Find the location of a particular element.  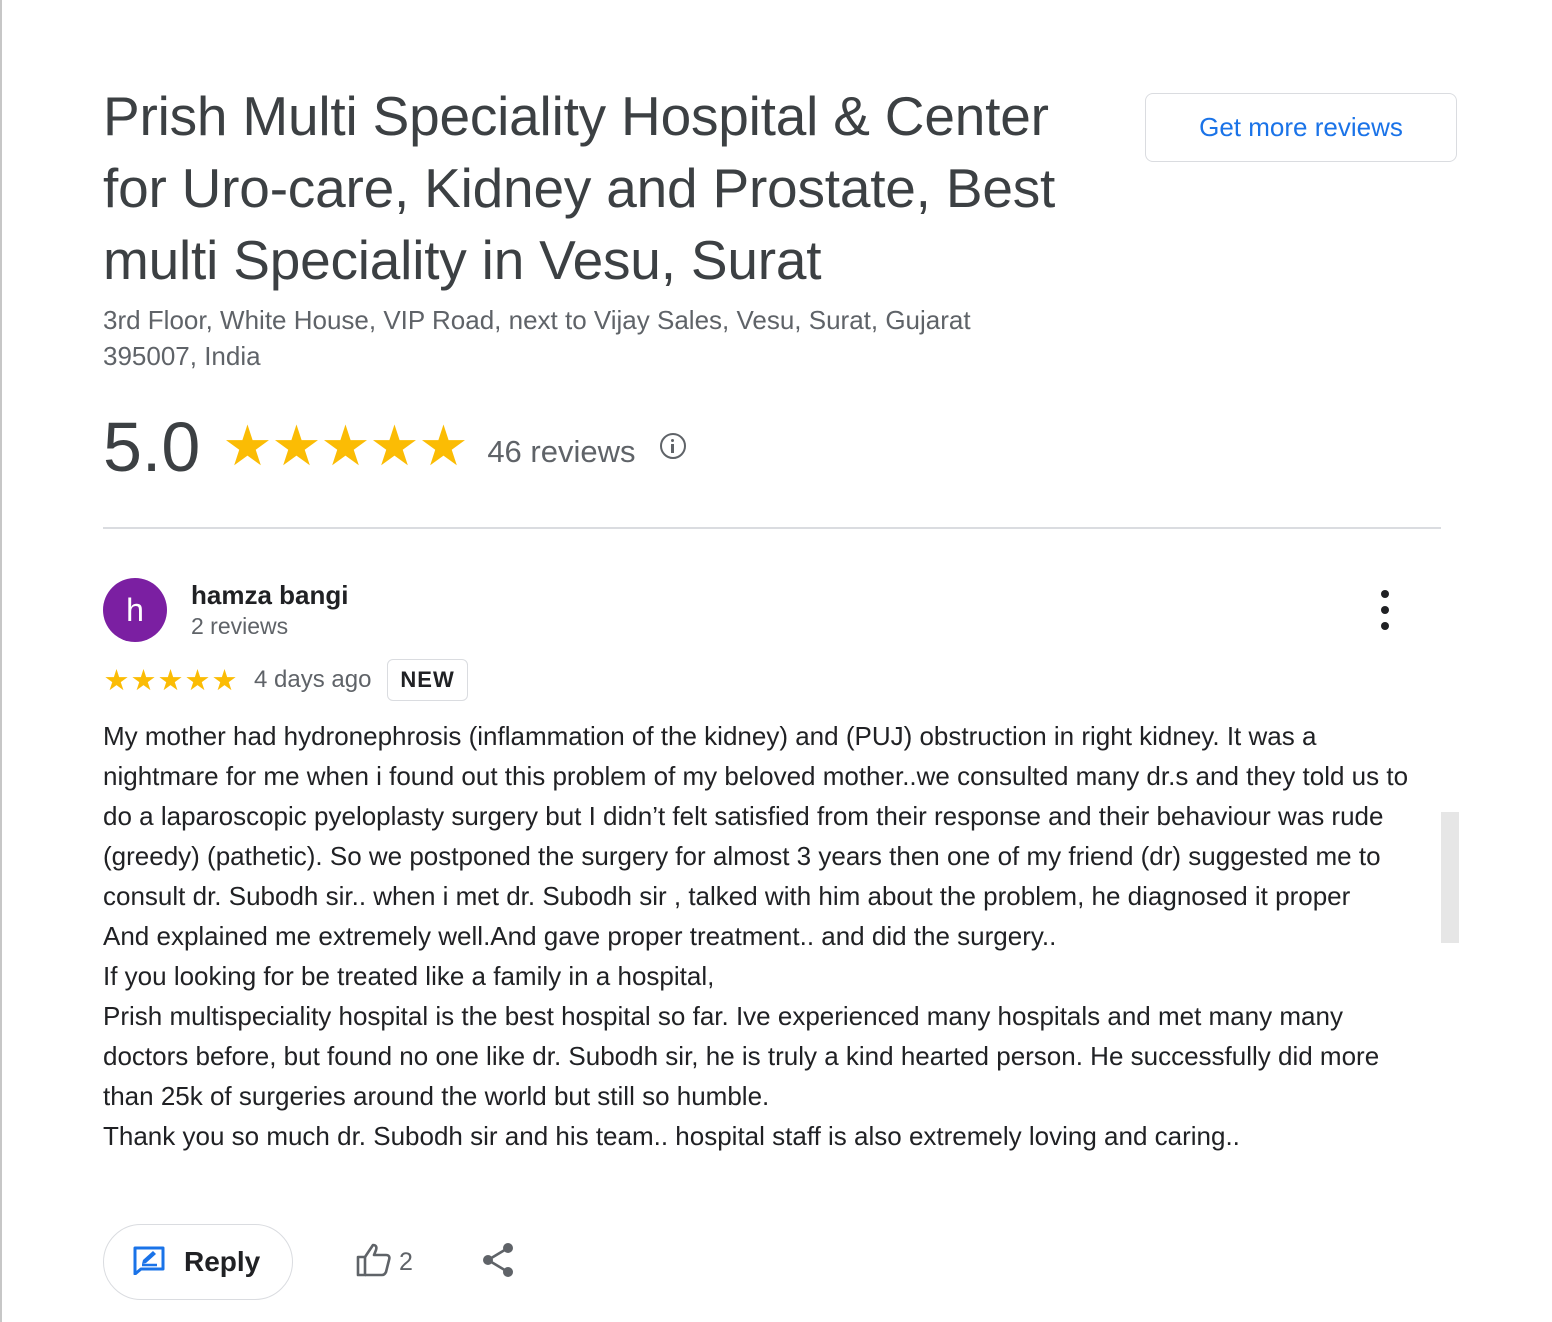

thumbs-up-icon is located at coordinates (374, 1262).